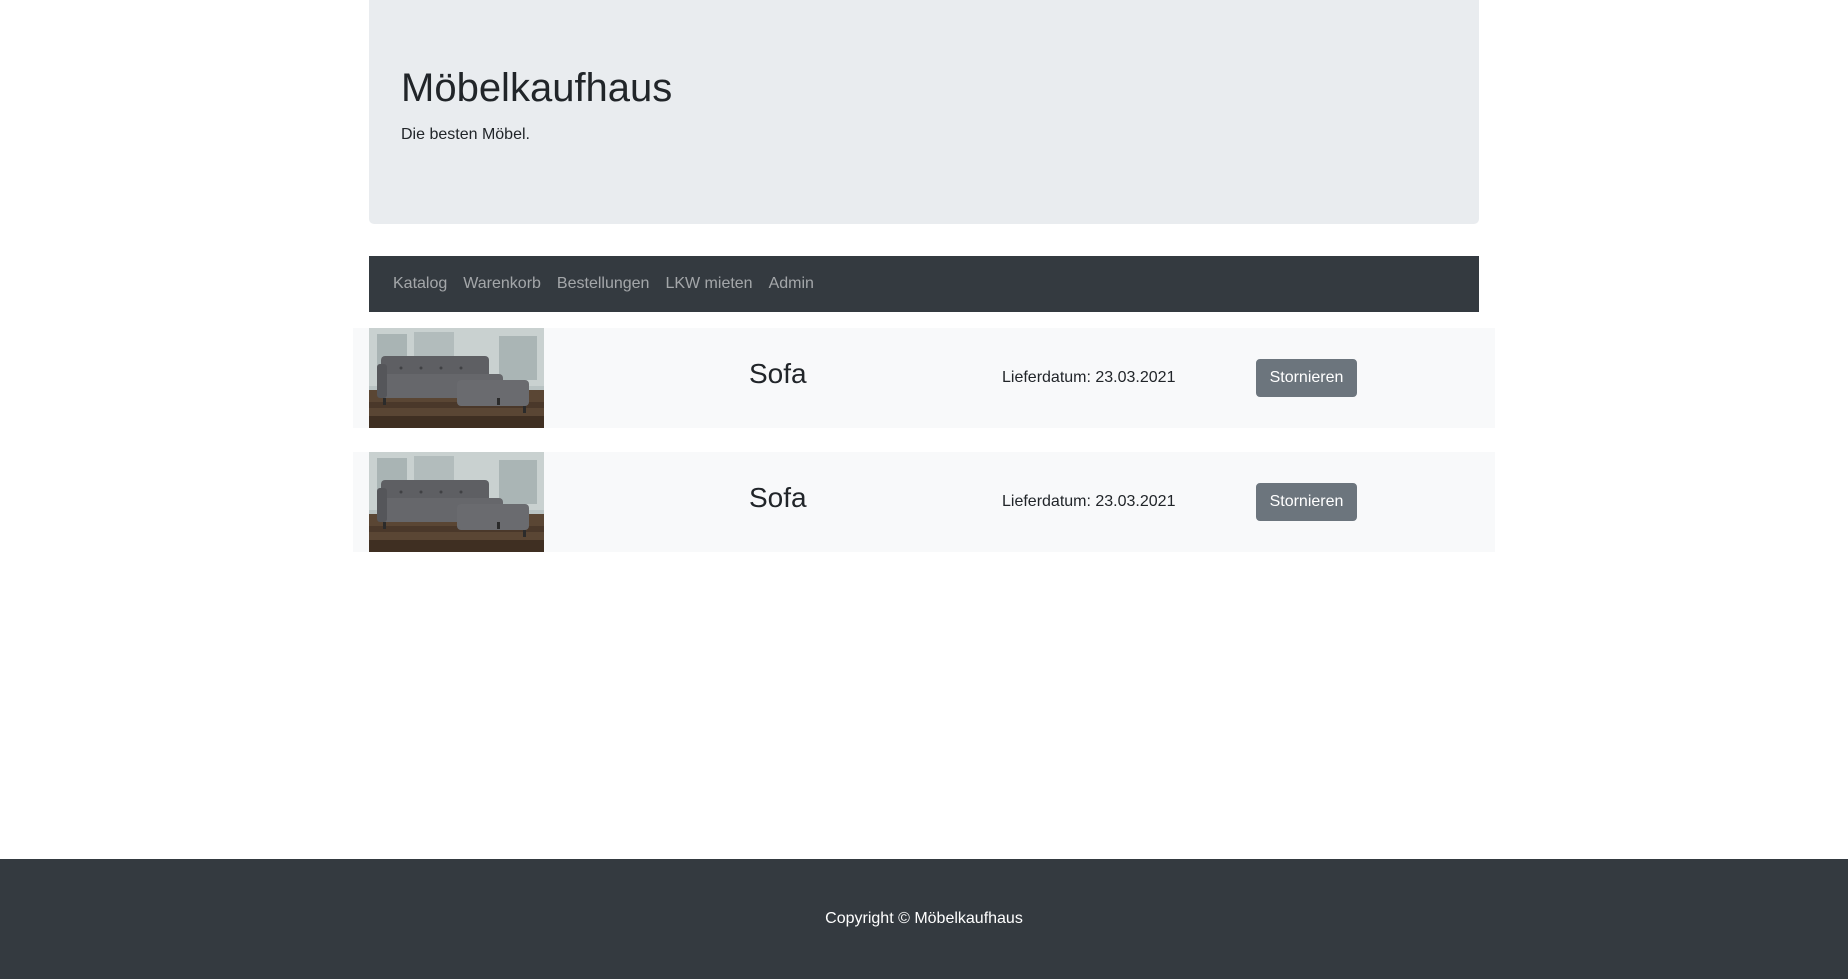 The height and width of the screenshot is (979, 1848). What do you see at coordinates (502, 284) in the screenshot?
I see `nav-item-warenkorb: Warenkorb` at bounding box center [502, 284].